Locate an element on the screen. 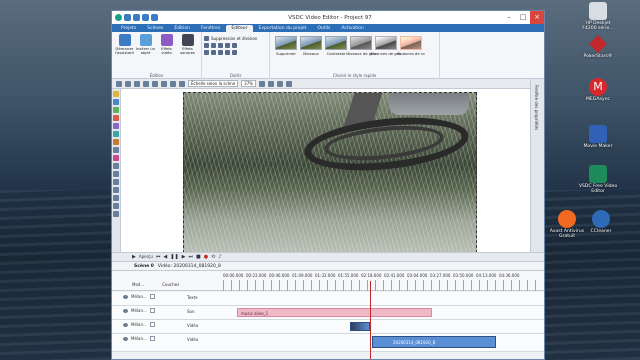  timeline-track-audio: Mélan... Son music alive_1 is located at coordinates (328, 313).